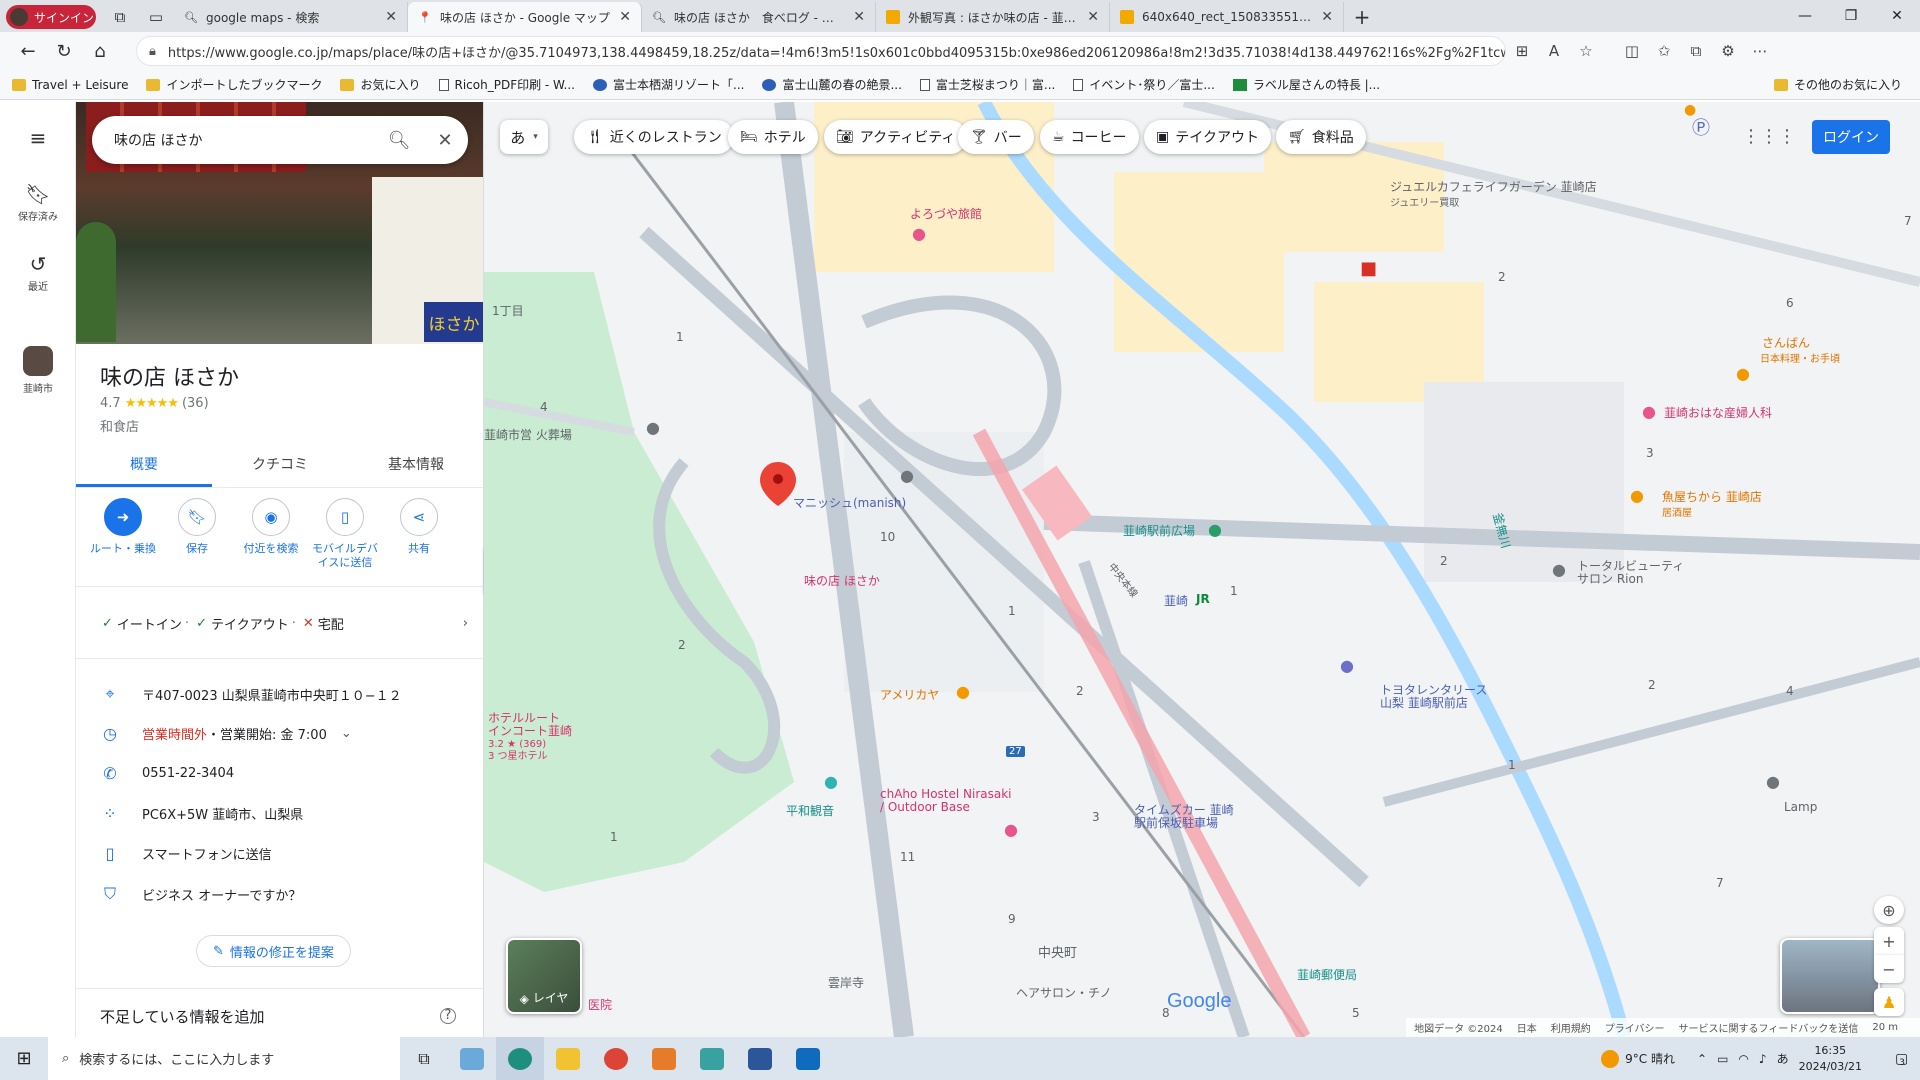  What do you see at coordinates (1493, 186) in the screenshot?
I see `map-label-jewel: ジュエルカフェライフガーデン 韮崎店` at bounding box center [1493, 186].